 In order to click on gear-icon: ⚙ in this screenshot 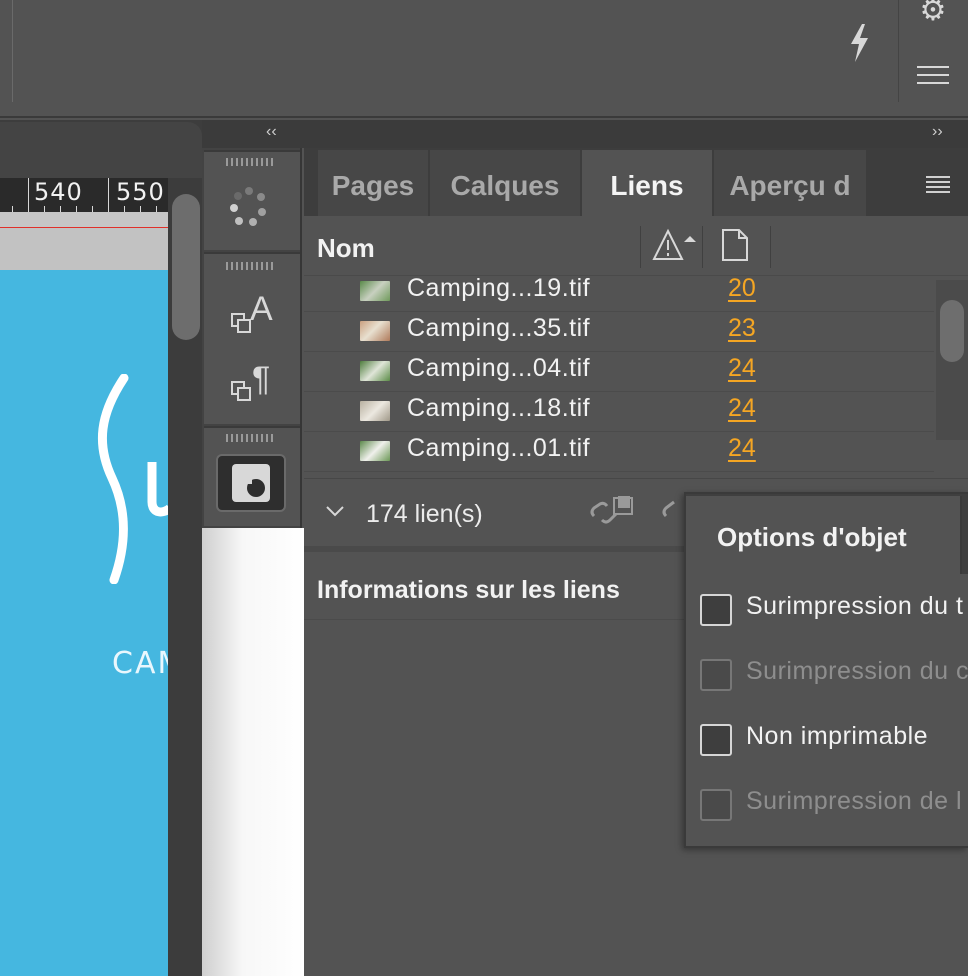, I will do `click(933, 13)`.